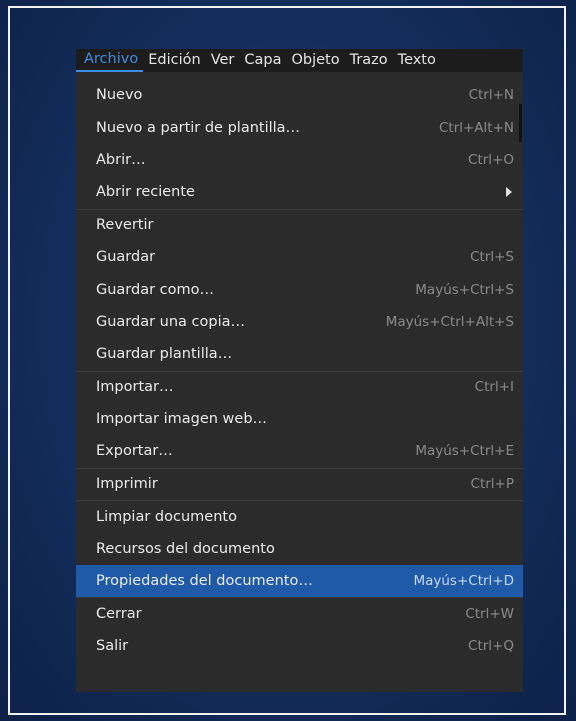  I want to click on menu-item-label: Revertir, so click(125, 225).